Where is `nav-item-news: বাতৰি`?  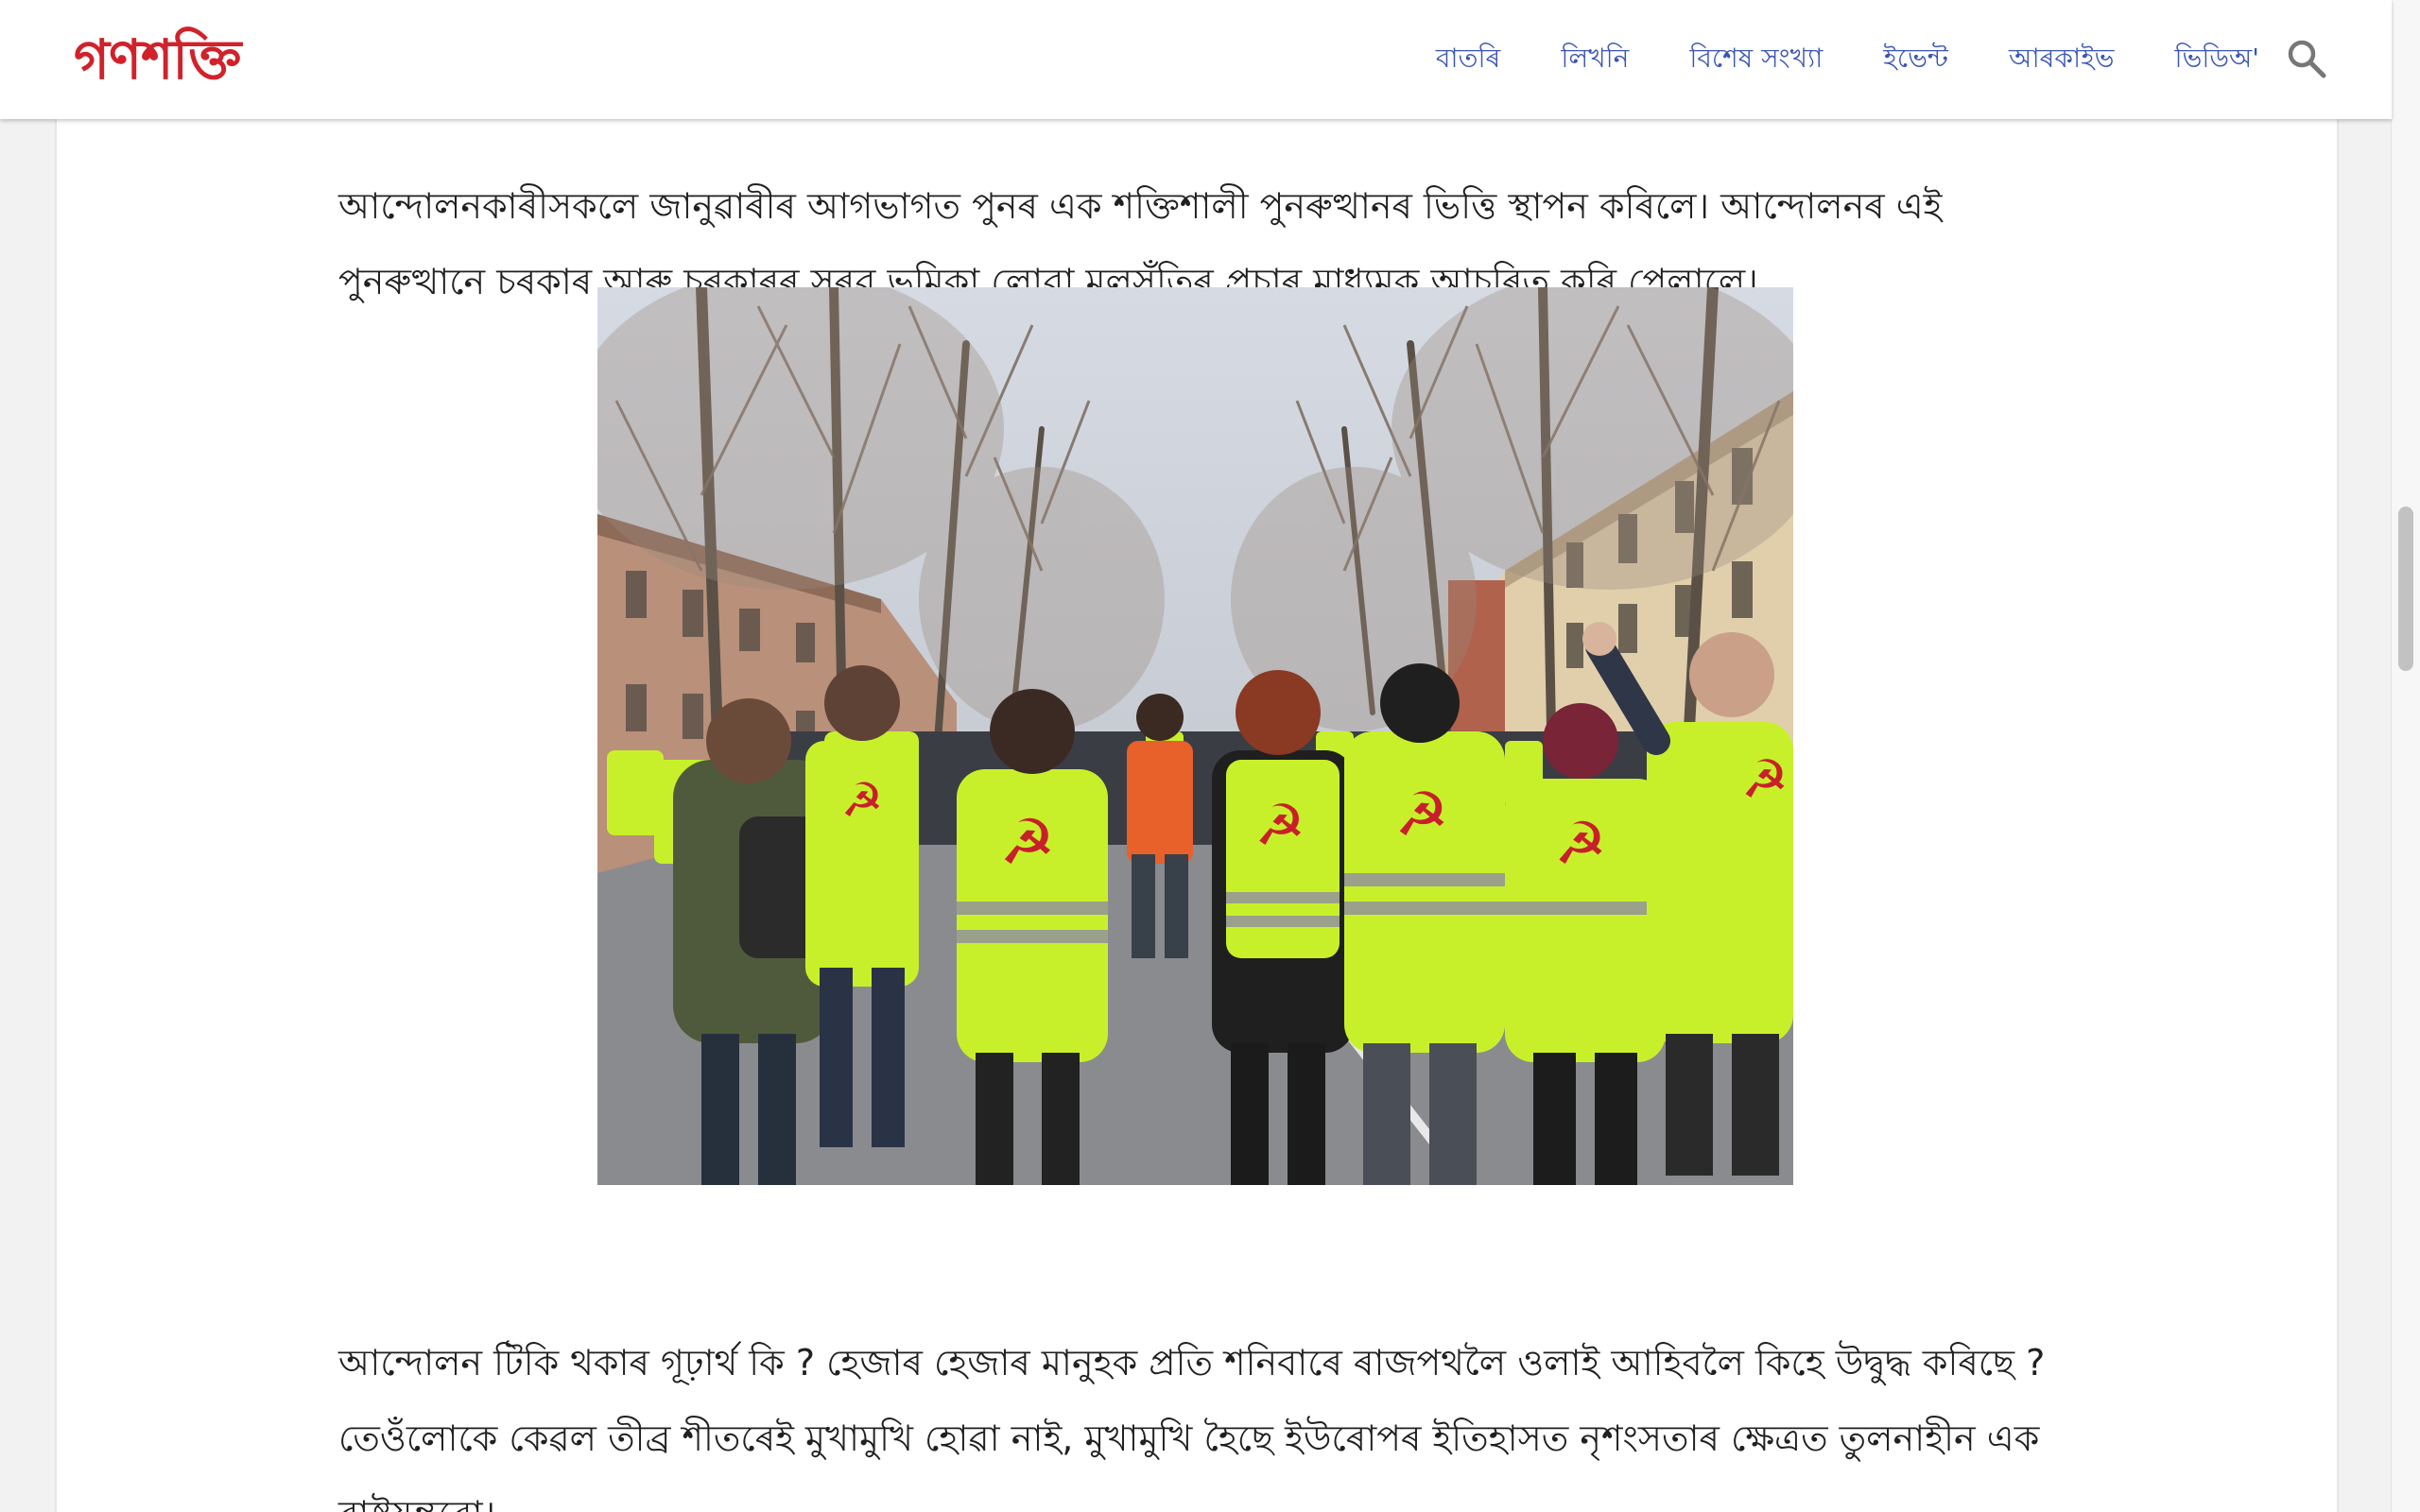 nav-item-news: বাতৰি is located at coordinates (1468, 60).